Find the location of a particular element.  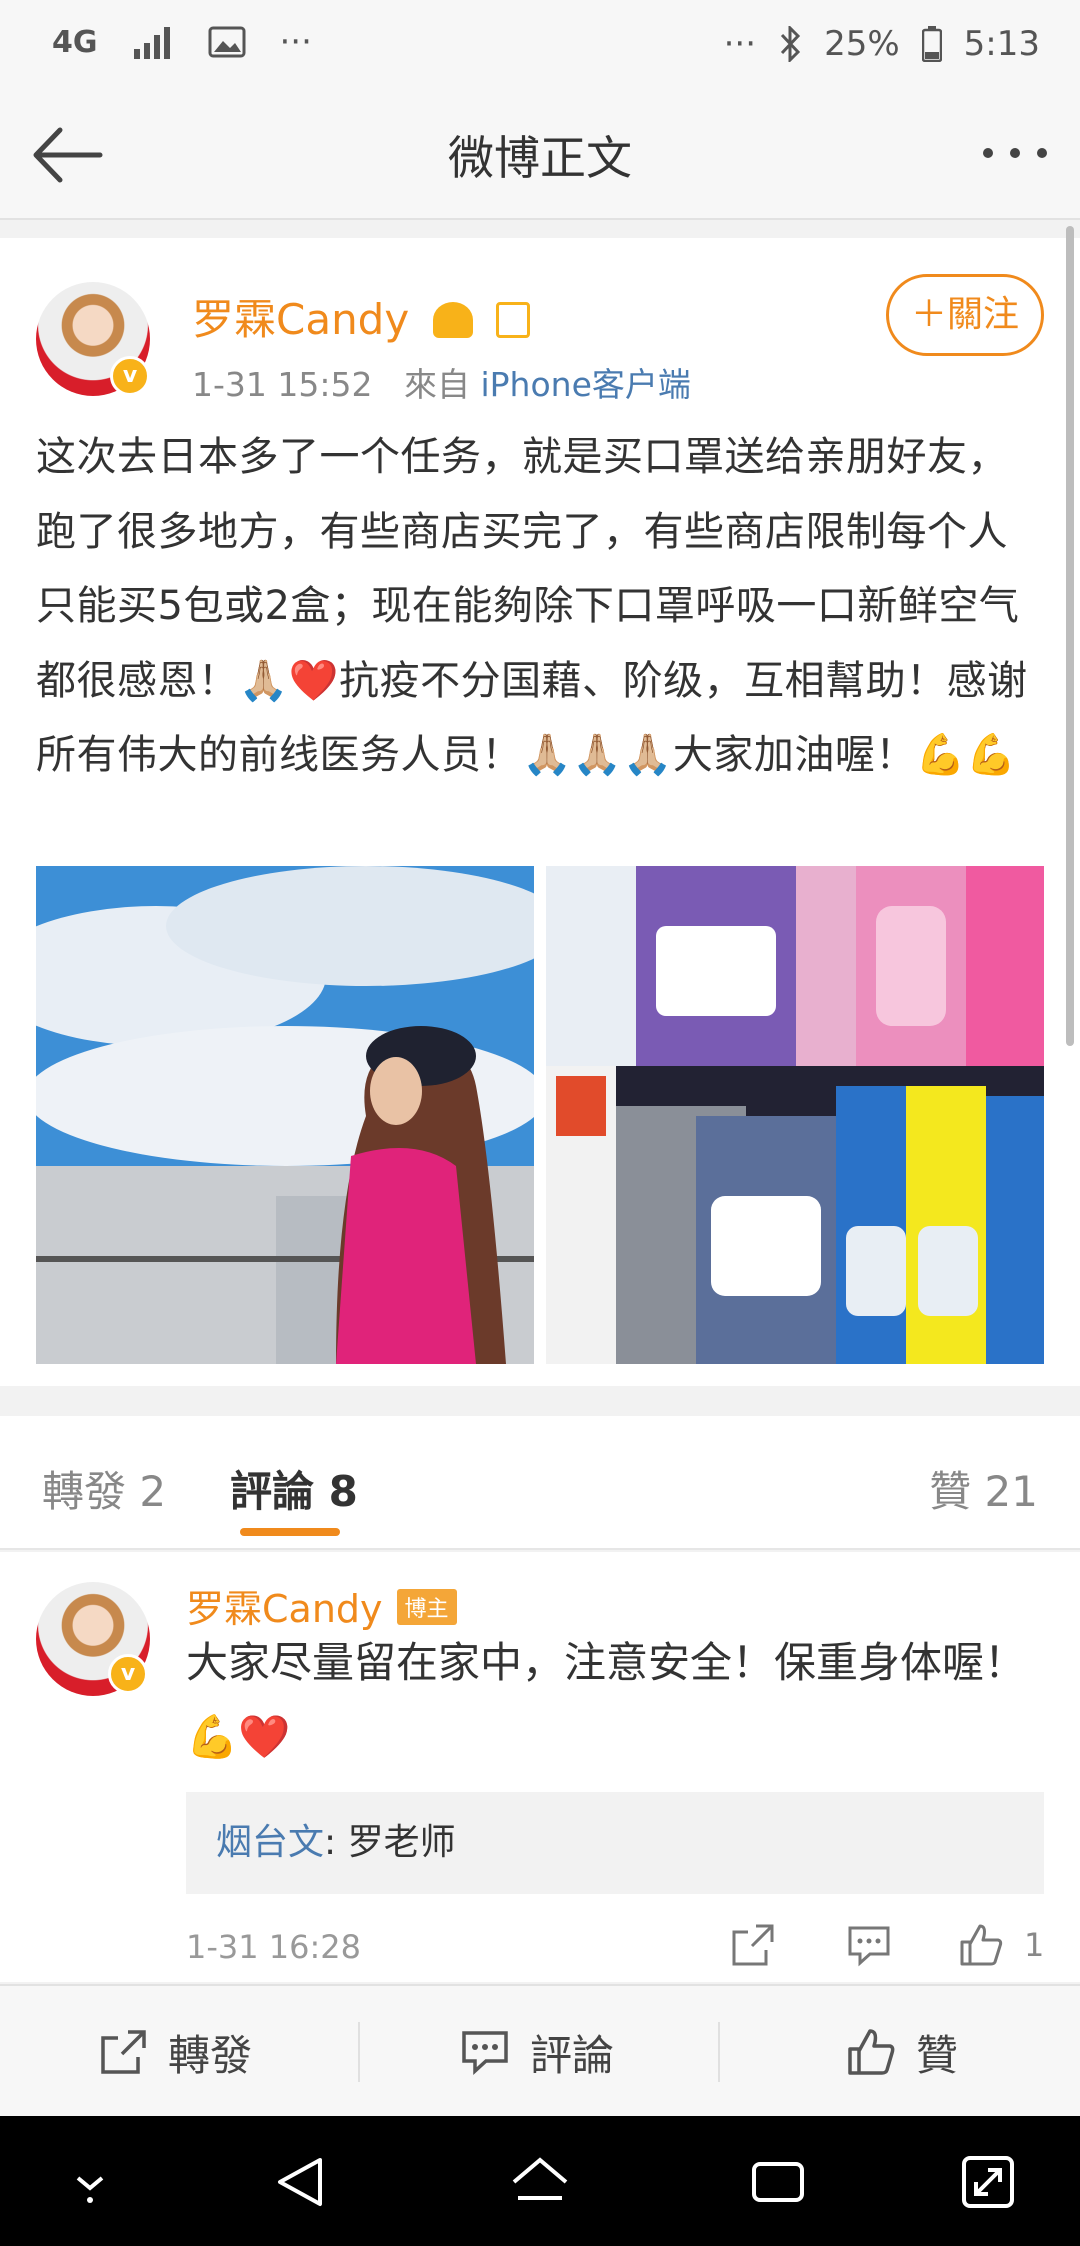

tab-comments: 評論 8 is located at coordinates (294, 1488).